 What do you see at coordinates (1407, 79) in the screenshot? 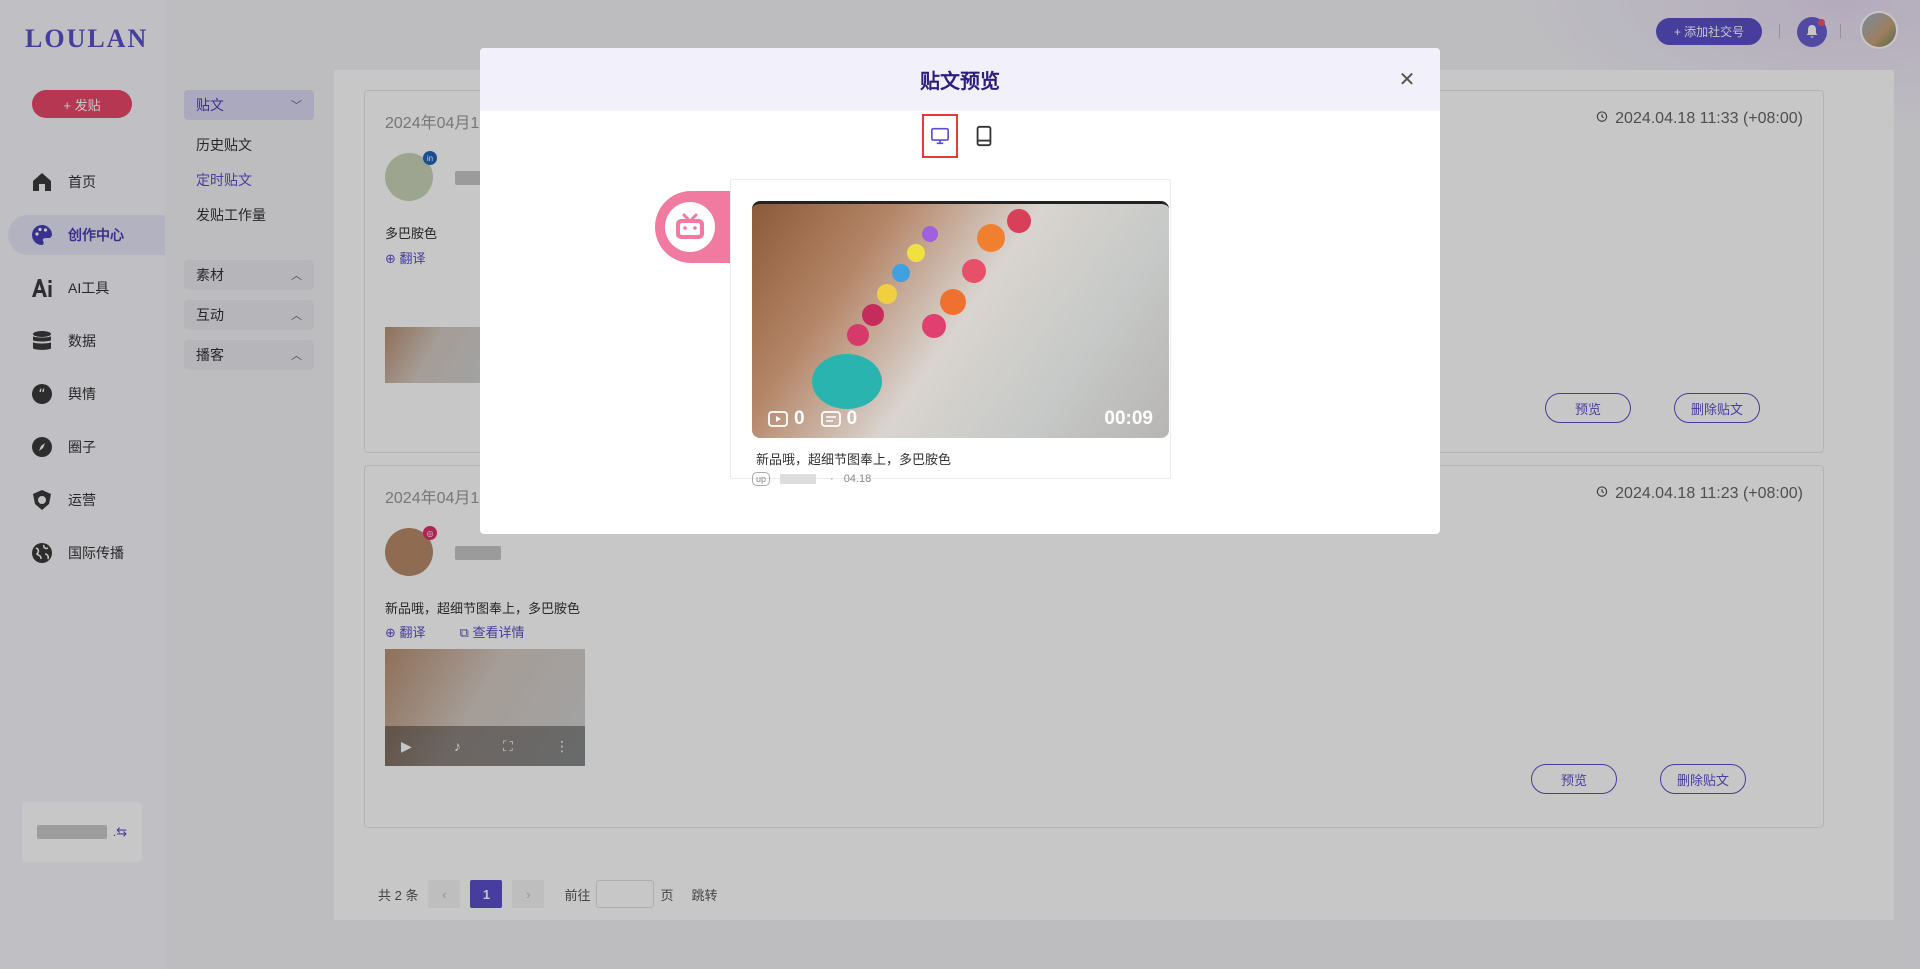
I see `close-icon: ✕` at bounding box center [1407, 79].